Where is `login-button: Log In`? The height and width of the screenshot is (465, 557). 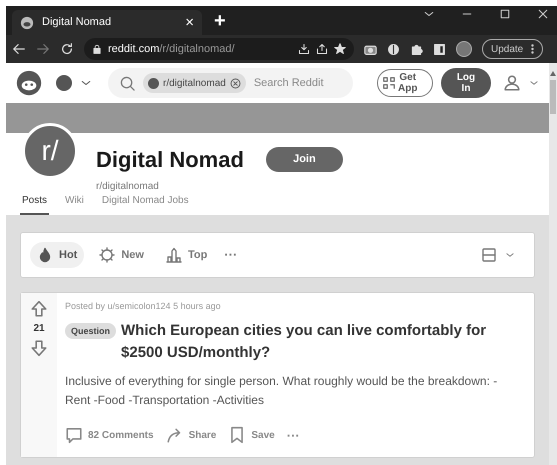
login-button: Log In is located at coordinates (466, 83).